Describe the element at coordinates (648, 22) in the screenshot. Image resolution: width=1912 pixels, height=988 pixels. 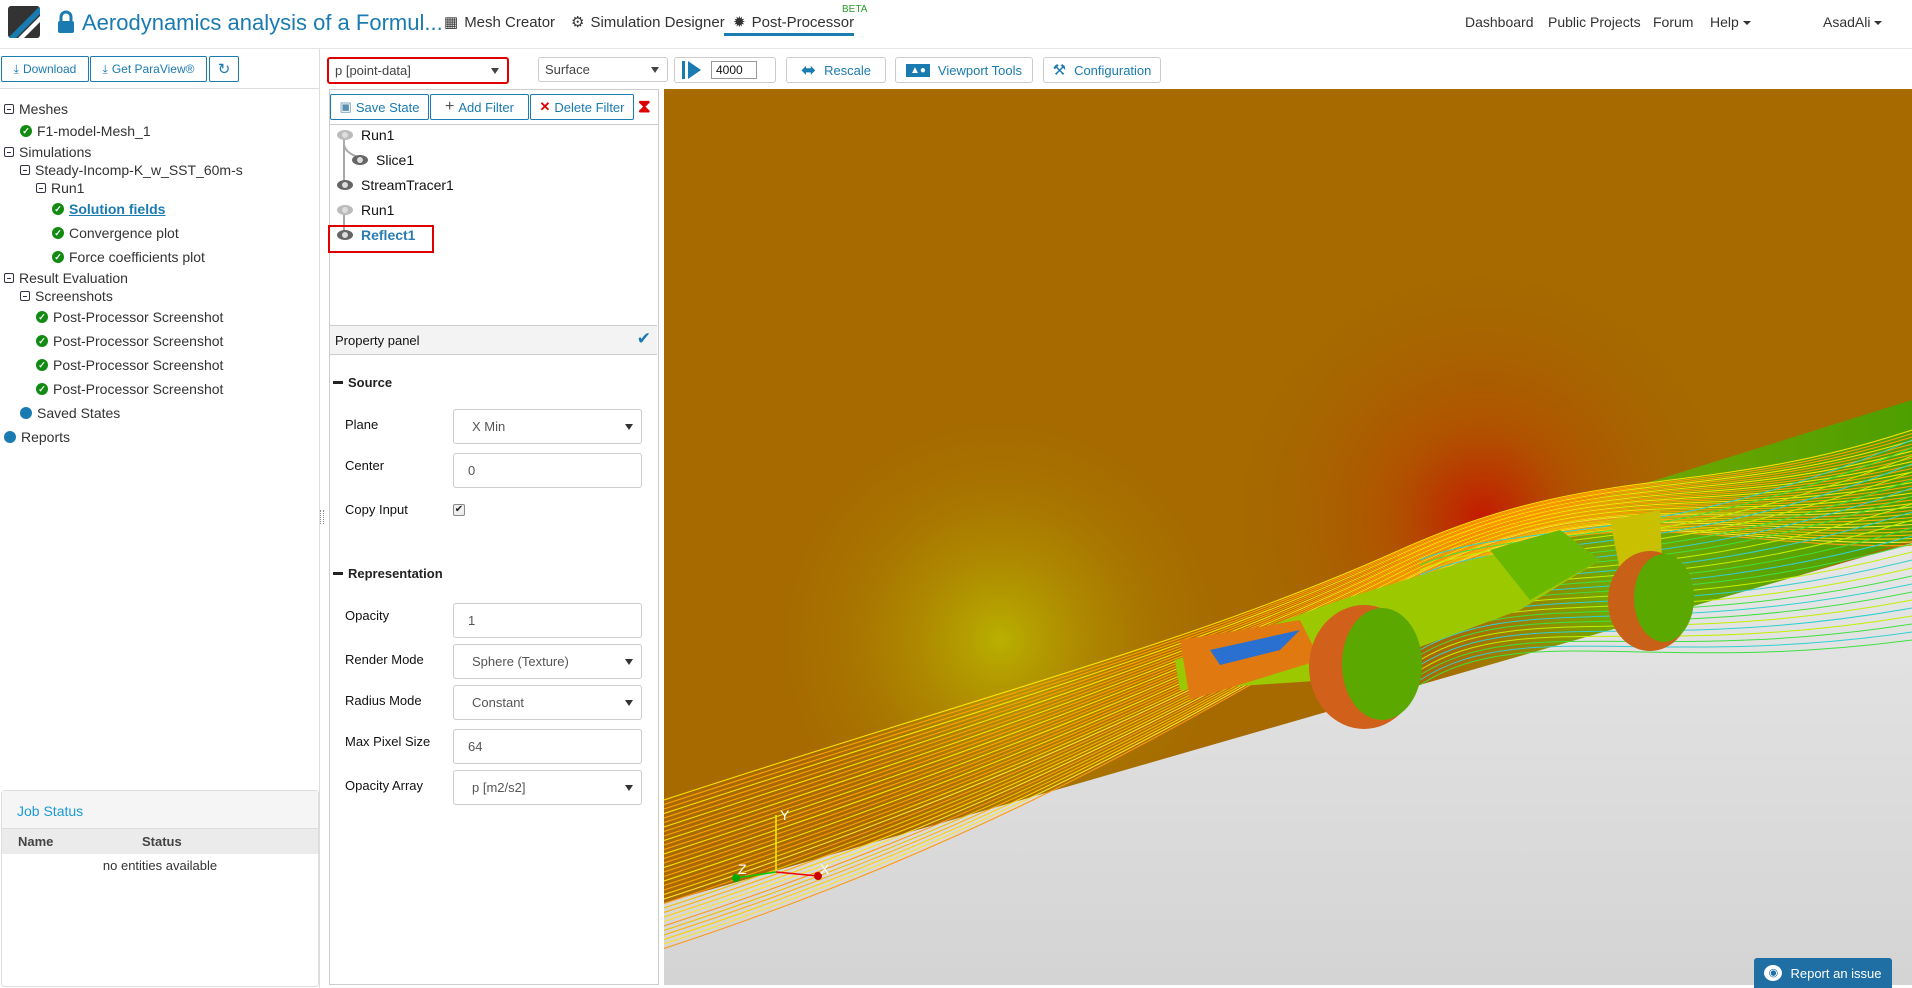
I see `nav-simulation-designer: ⚙ Simulation Designer` at that location.